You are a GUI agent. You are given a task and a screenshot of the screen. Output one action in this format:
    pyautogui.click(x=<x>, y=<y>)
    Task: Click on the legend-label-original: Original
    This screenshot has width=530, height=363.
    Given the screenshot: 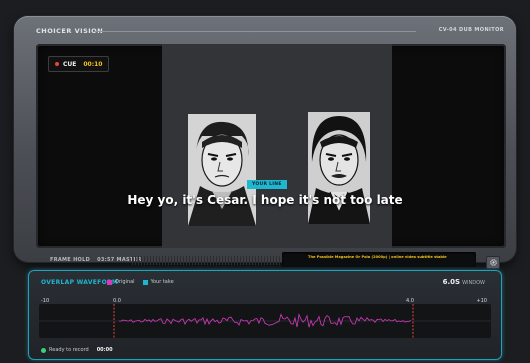 What is the action you would take?
    pyautogui.click(x=125, y=282)
    